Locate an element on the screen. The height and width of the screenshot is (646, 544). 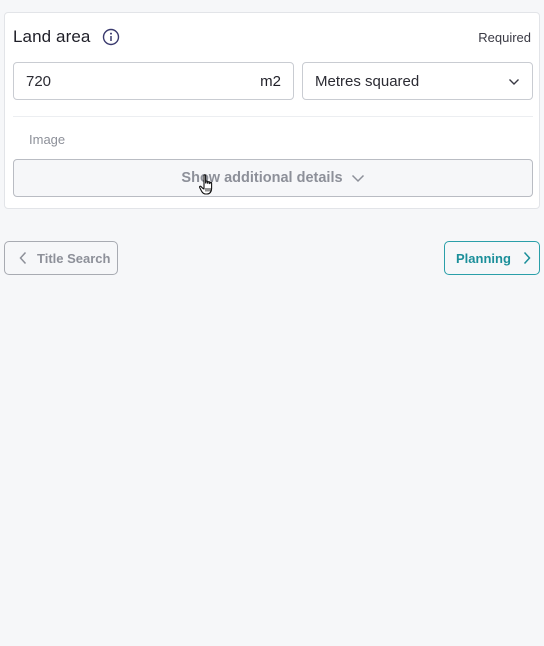
chevron-right-icon is located at coordinates (527, 258).